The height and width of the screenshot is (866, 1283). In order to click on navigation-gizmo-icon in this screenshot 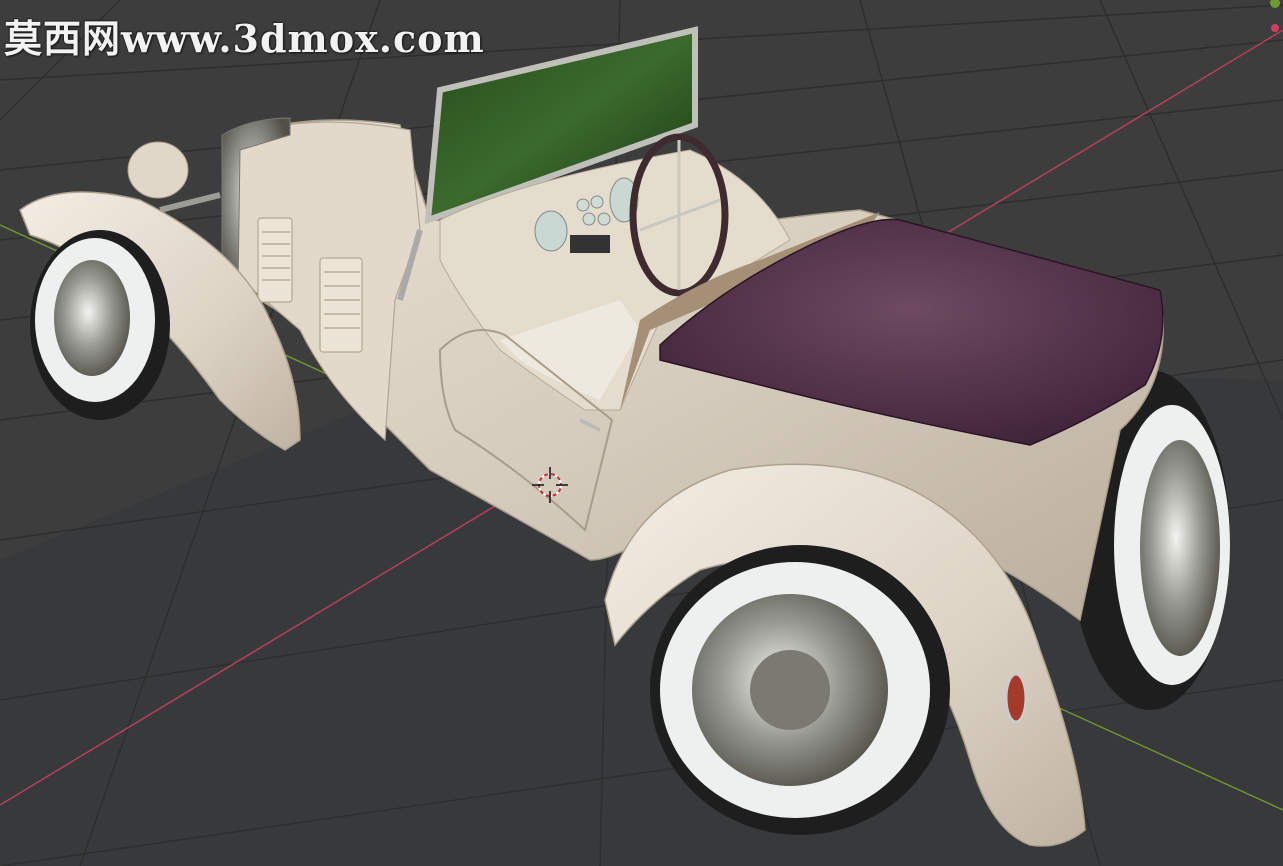, I will do `click(1271, 20)`.